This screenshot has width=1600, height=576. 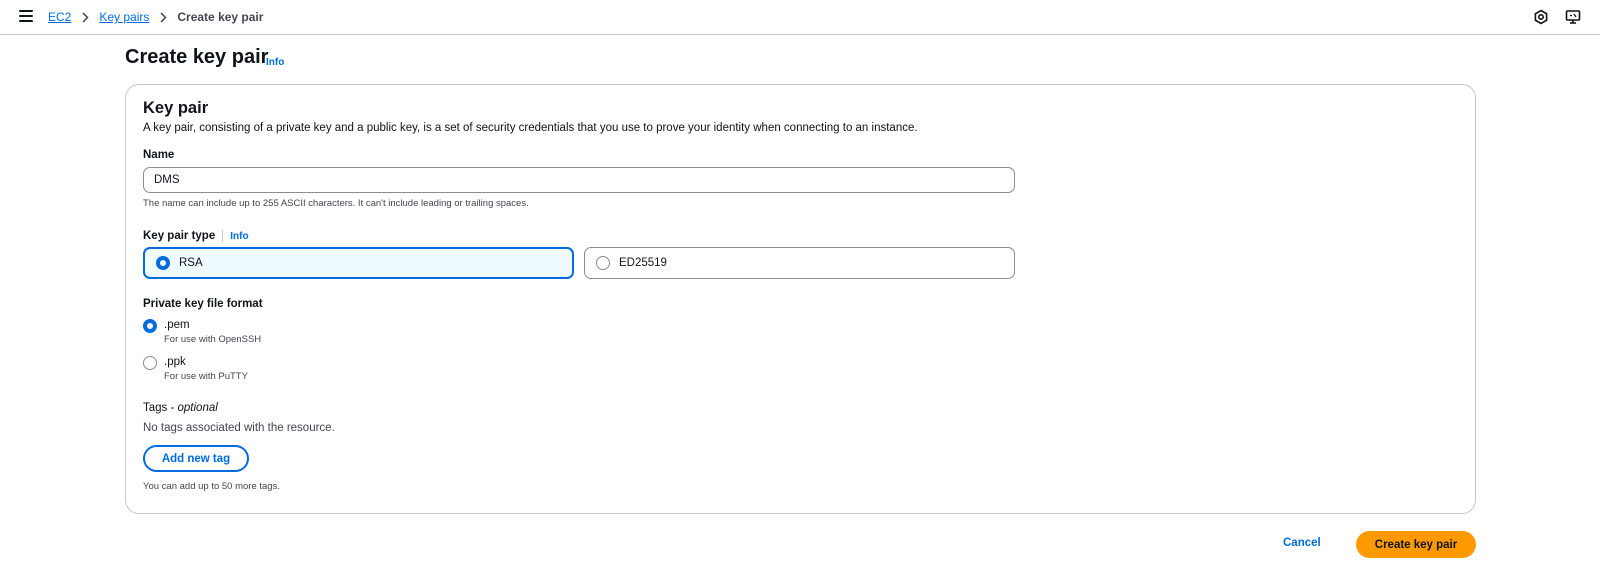 I want to click on tags-label: Tags - optional, so click(x=180, y=408).